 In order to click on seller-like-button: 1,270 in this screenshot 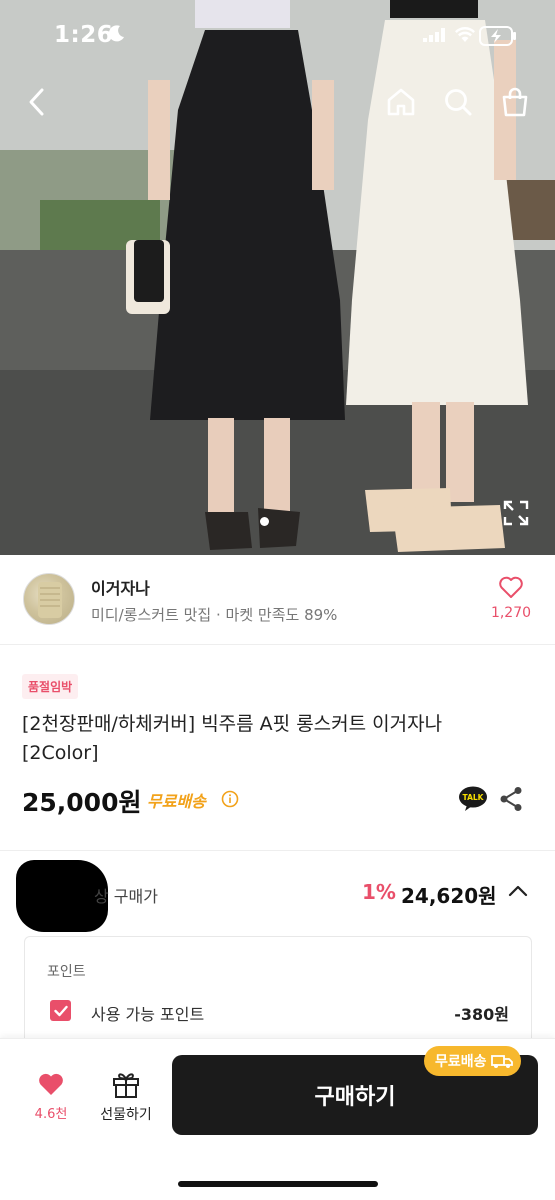, I will do `click(511, 598)`.